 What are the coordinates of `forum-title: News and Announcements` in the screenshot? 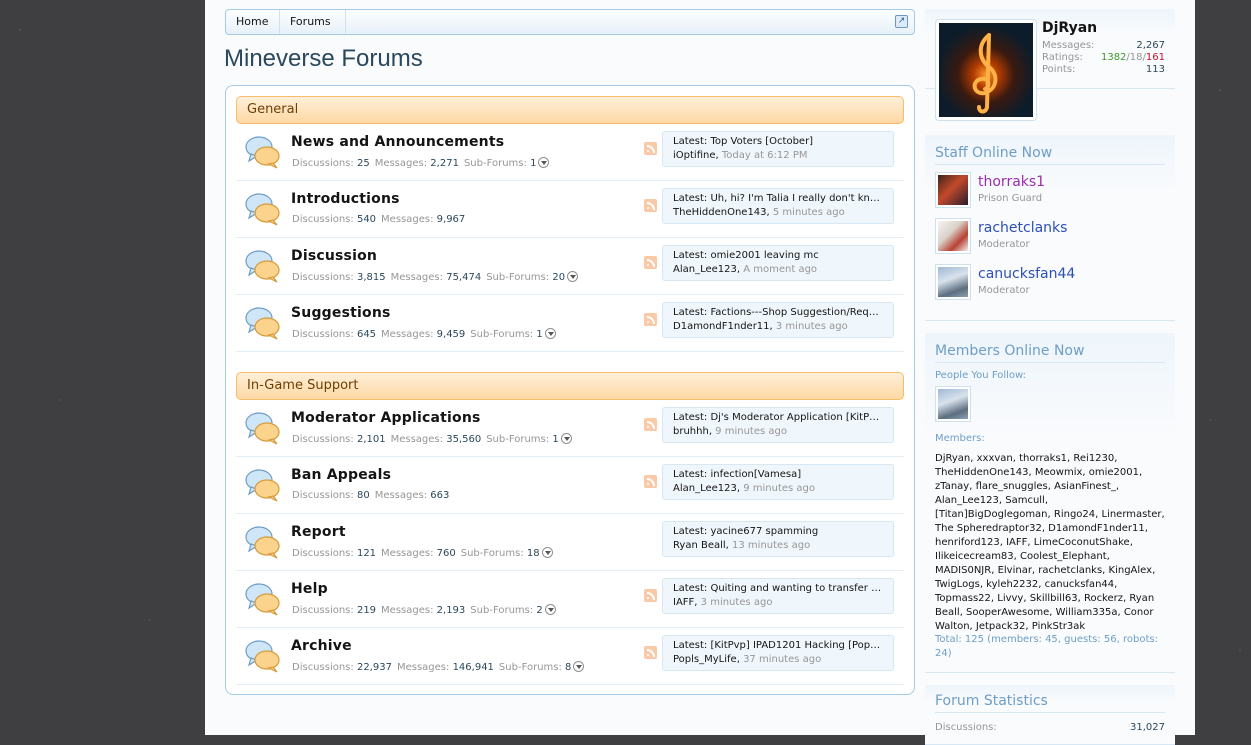 It's located at (397, 142).